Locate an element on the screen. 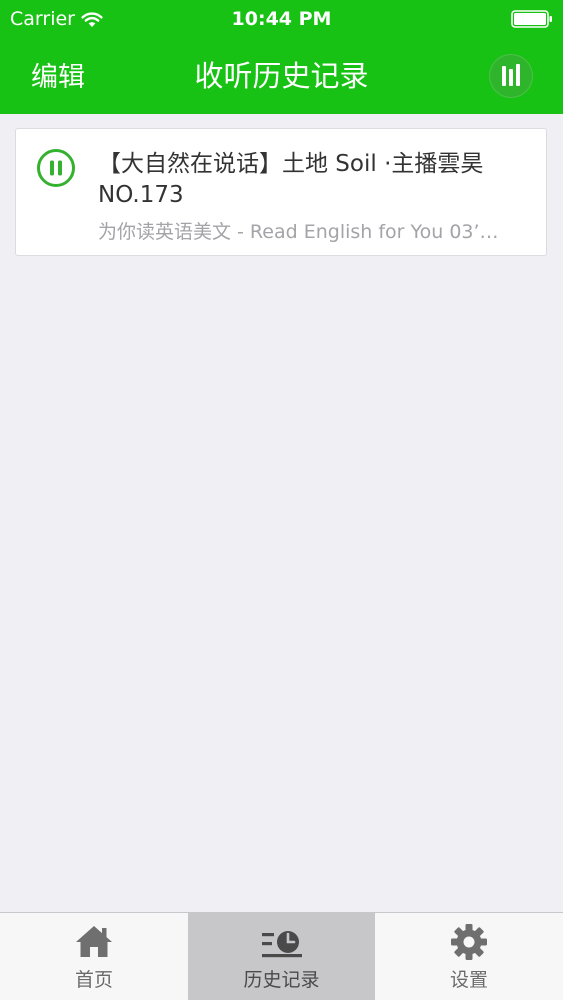 The height and width of the screenshot is (1000, 563). page-title: 收听历史记录 is located at coordinates (281, 76).